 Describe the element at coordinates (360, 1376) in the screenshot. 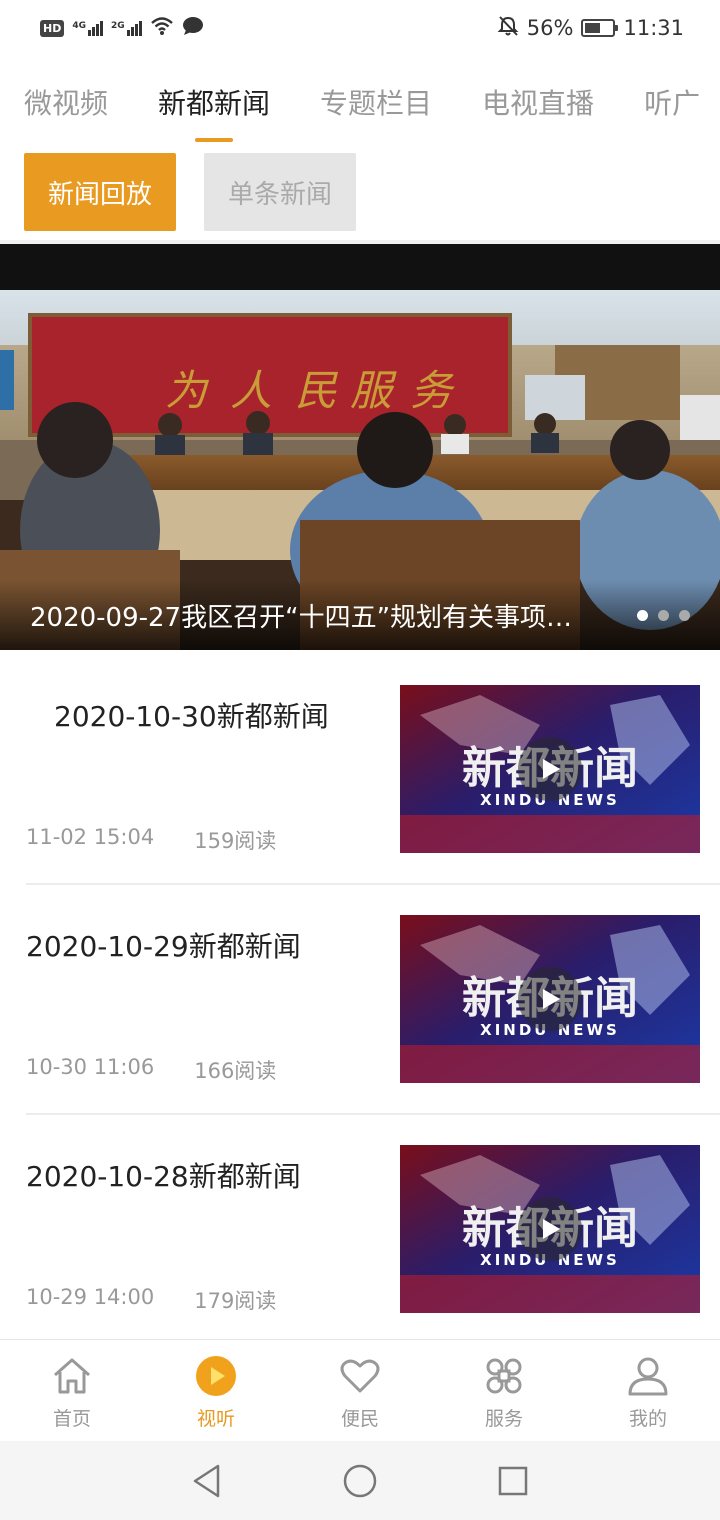

I see `heart-icon` at that location.